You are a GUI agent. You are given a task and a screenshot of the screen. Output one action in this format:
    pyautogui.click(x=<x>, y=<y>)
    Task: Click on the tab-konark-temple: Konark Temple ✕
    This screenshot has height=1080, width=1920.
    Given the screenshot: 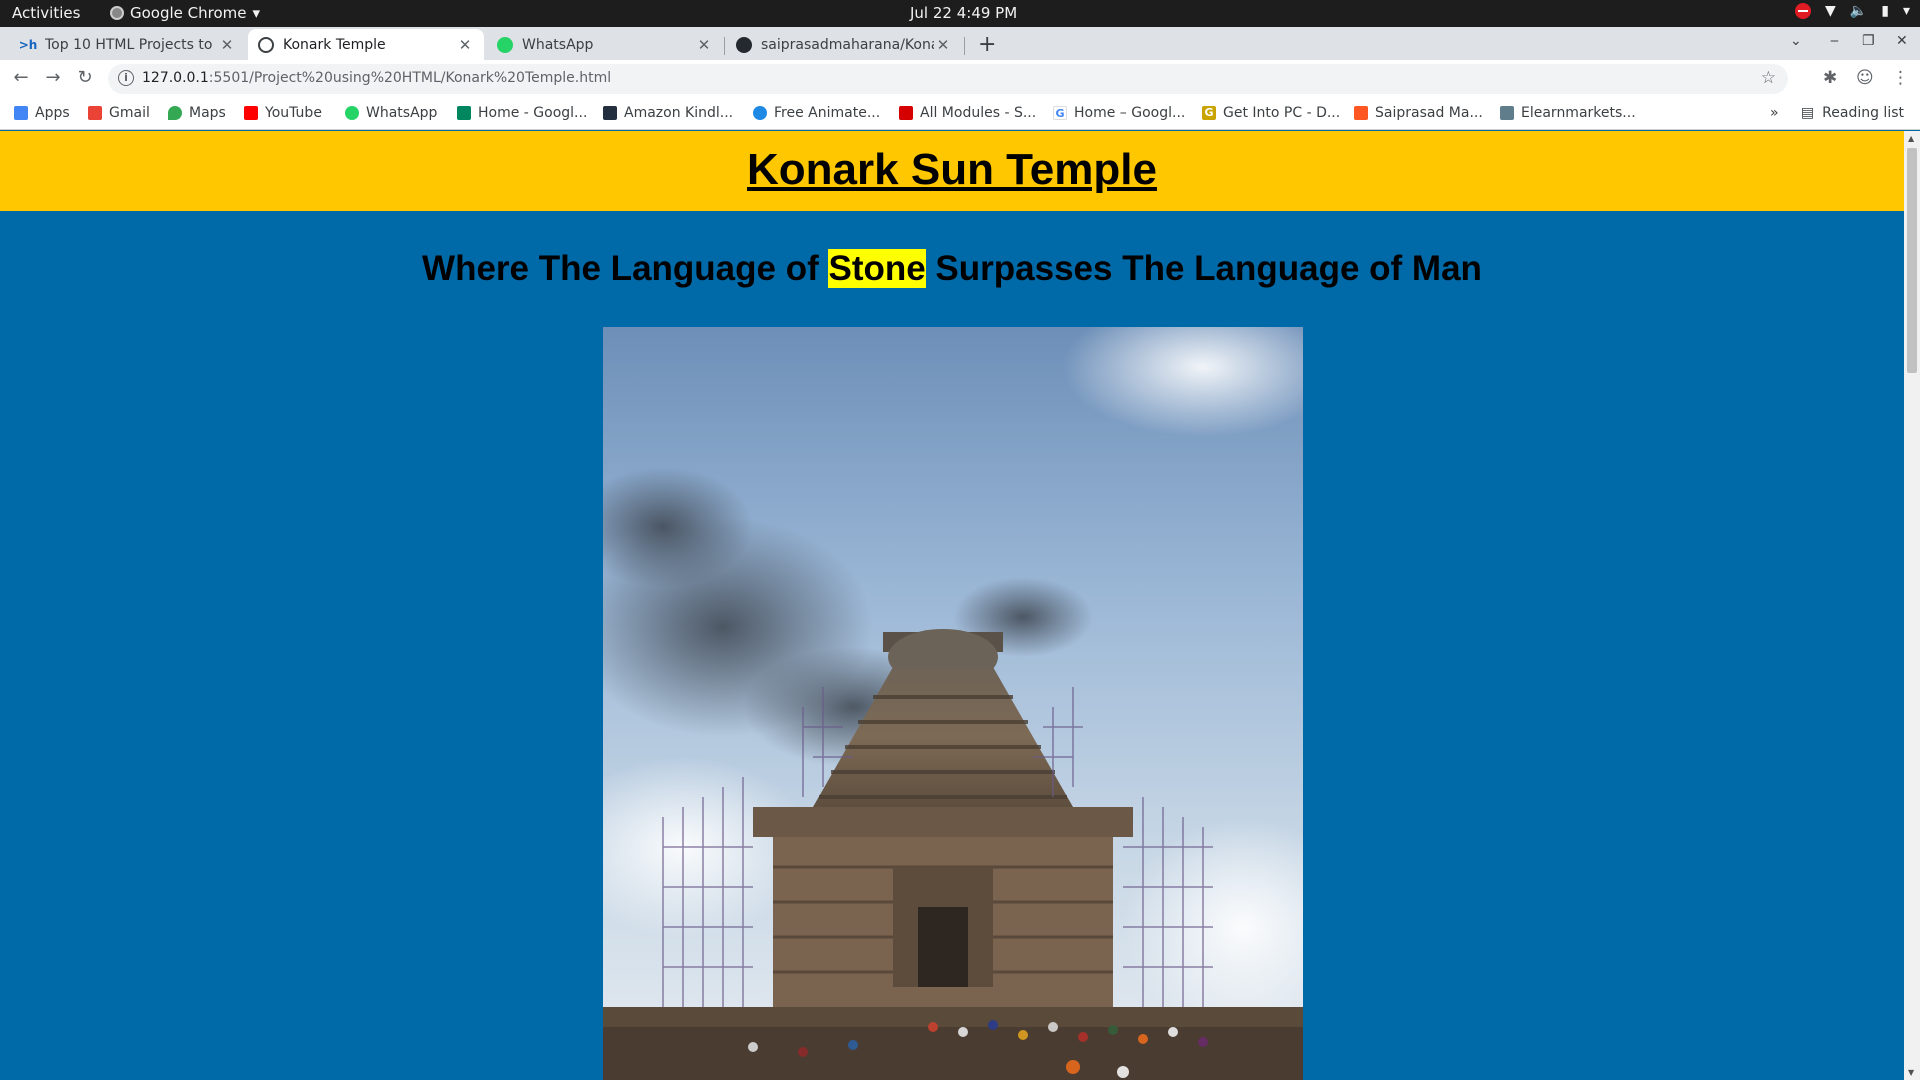 What is the action you would take?
    pyautogui.click(x=366, y=44)
    